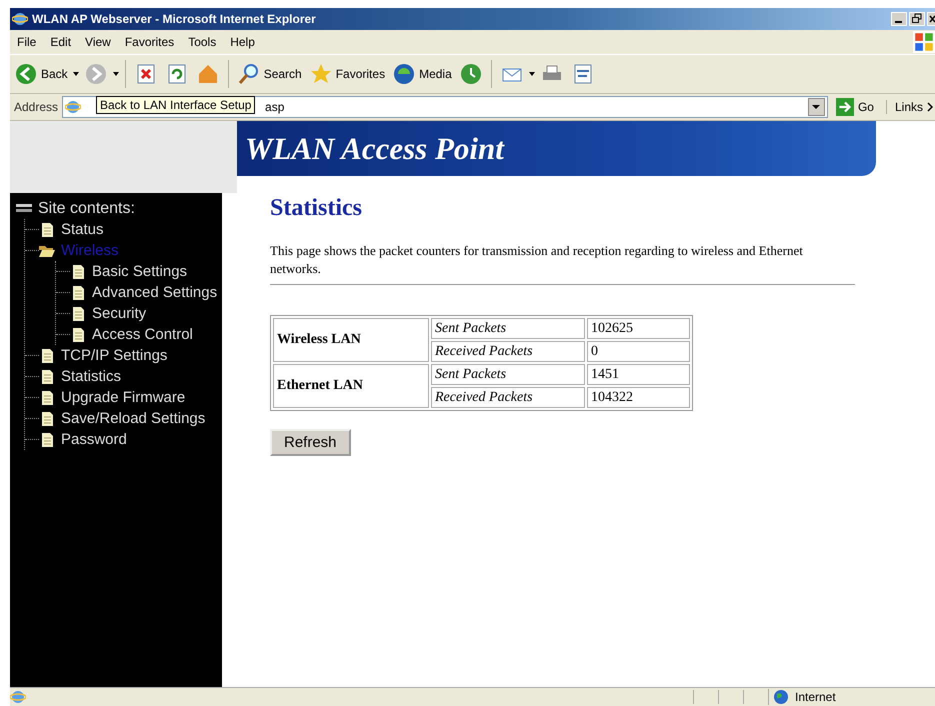 The width and height of the screenshot is (935, 706). What do you see at coordinates (351, 386) in the screenshot?
I see `table-cell: Ethernet LAN` at bounding box center [351, 386].